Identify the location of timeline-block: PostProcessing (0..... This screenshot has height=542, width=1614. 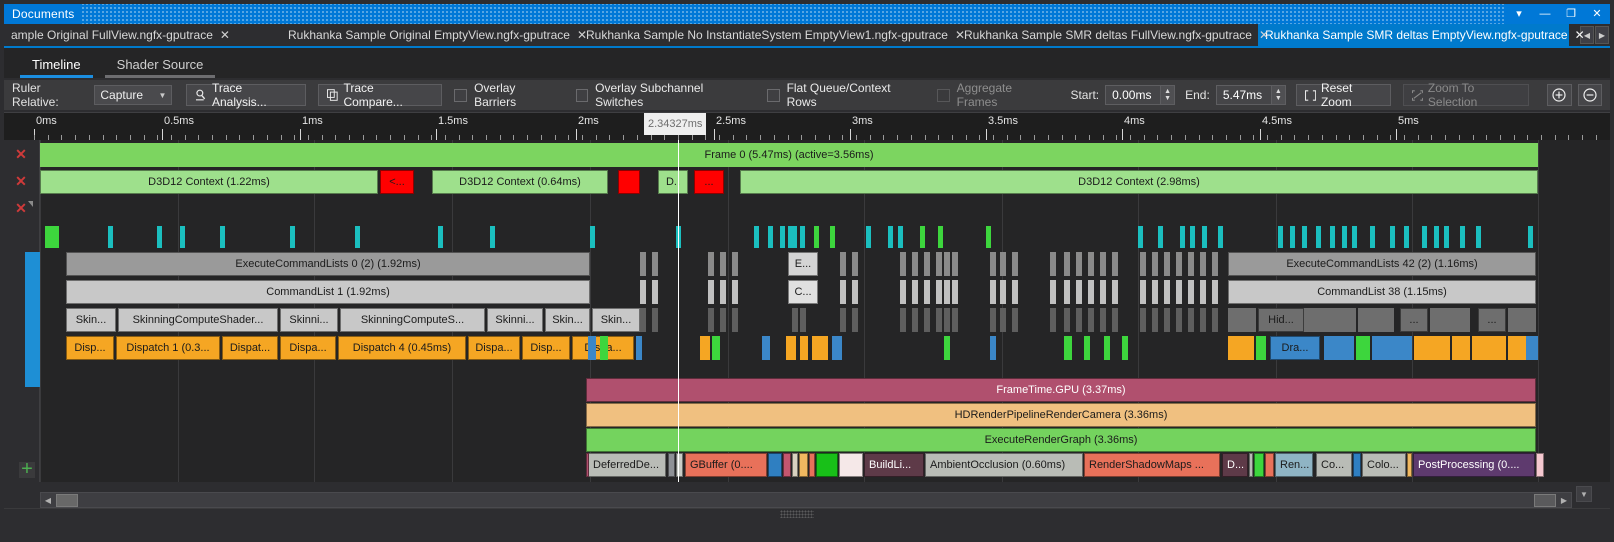
(1474, 465).